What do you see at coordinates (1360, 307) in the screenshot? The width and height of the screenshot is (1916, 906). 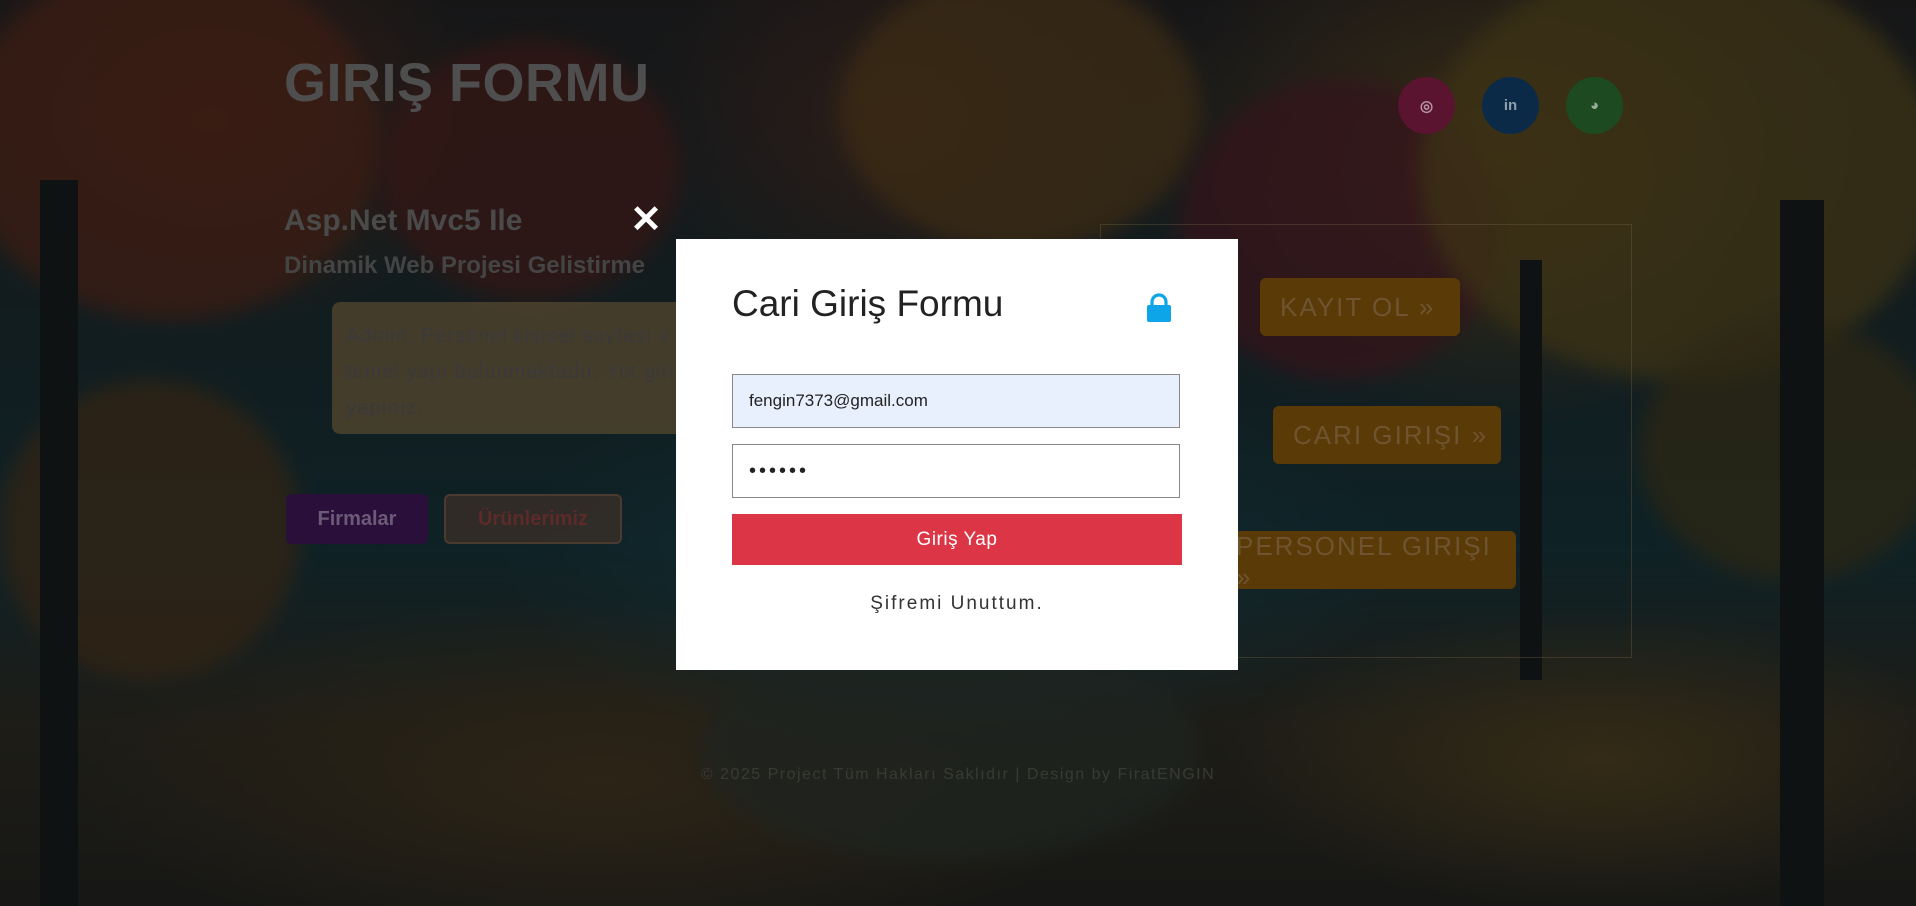 I see `register-button: KAYIT OL »` at bounding box center [1360, 307].